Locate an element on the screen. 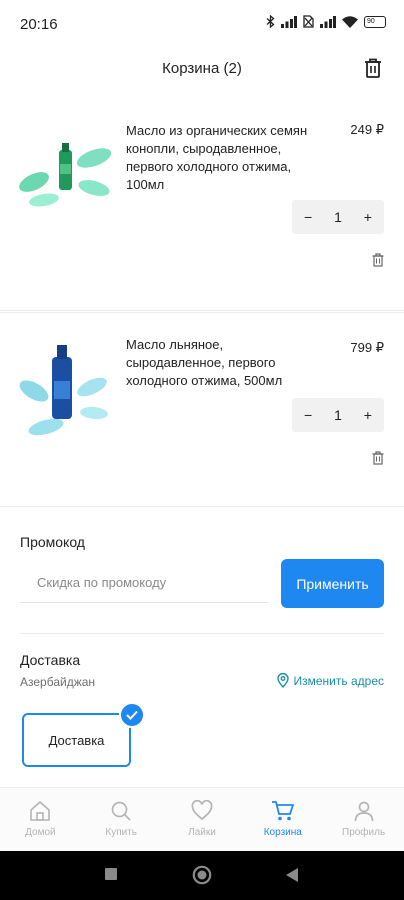  delivery-country: Азербайджан is located at coordinates (58, 682).